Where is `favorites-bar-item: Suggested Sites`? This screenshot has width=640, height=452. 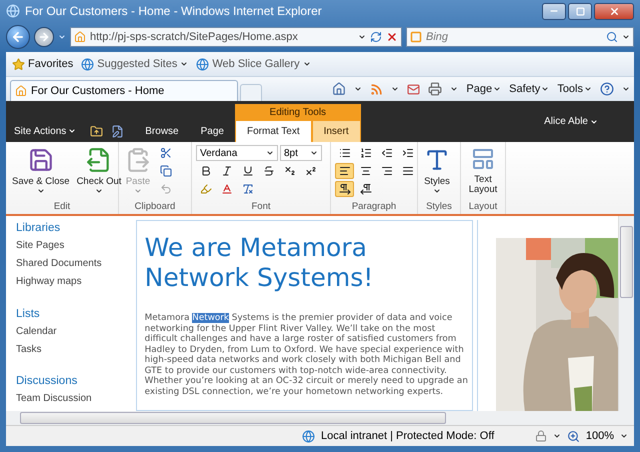
favorites-bar-item: Suggested Sites is located at coordinates (134, 64).